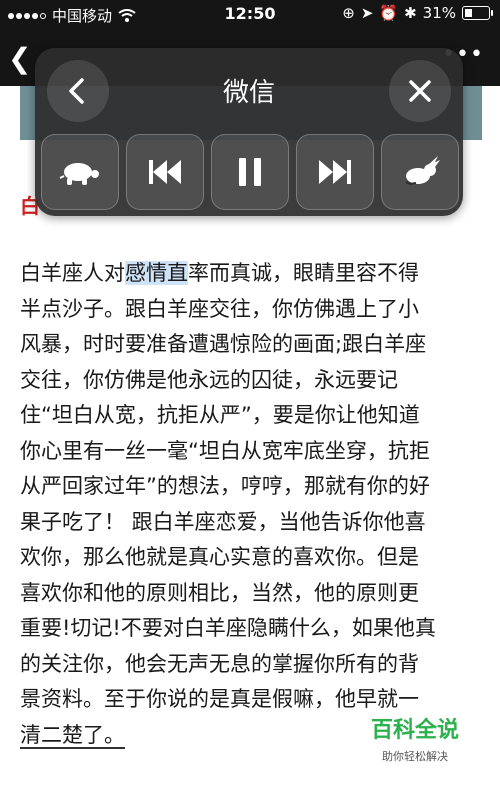 The width and height of the screenshot is (500, 790). I want to click on text-line: 半点沙子。跟白羊座交往，你仿佛遇上了小, so click(219, 308).